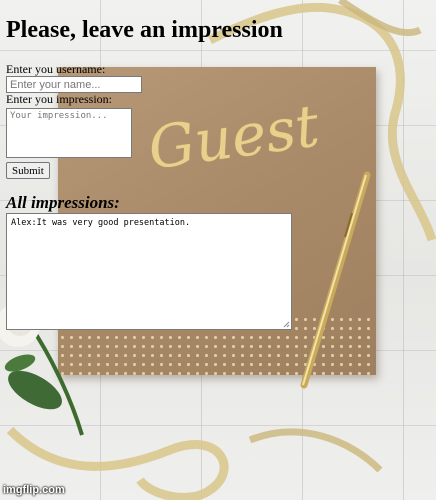 This screenshot has height=500, width=436. Describe the element at coordinates (69, 133) in the screenshot. I see `impression-textarea` at that location.